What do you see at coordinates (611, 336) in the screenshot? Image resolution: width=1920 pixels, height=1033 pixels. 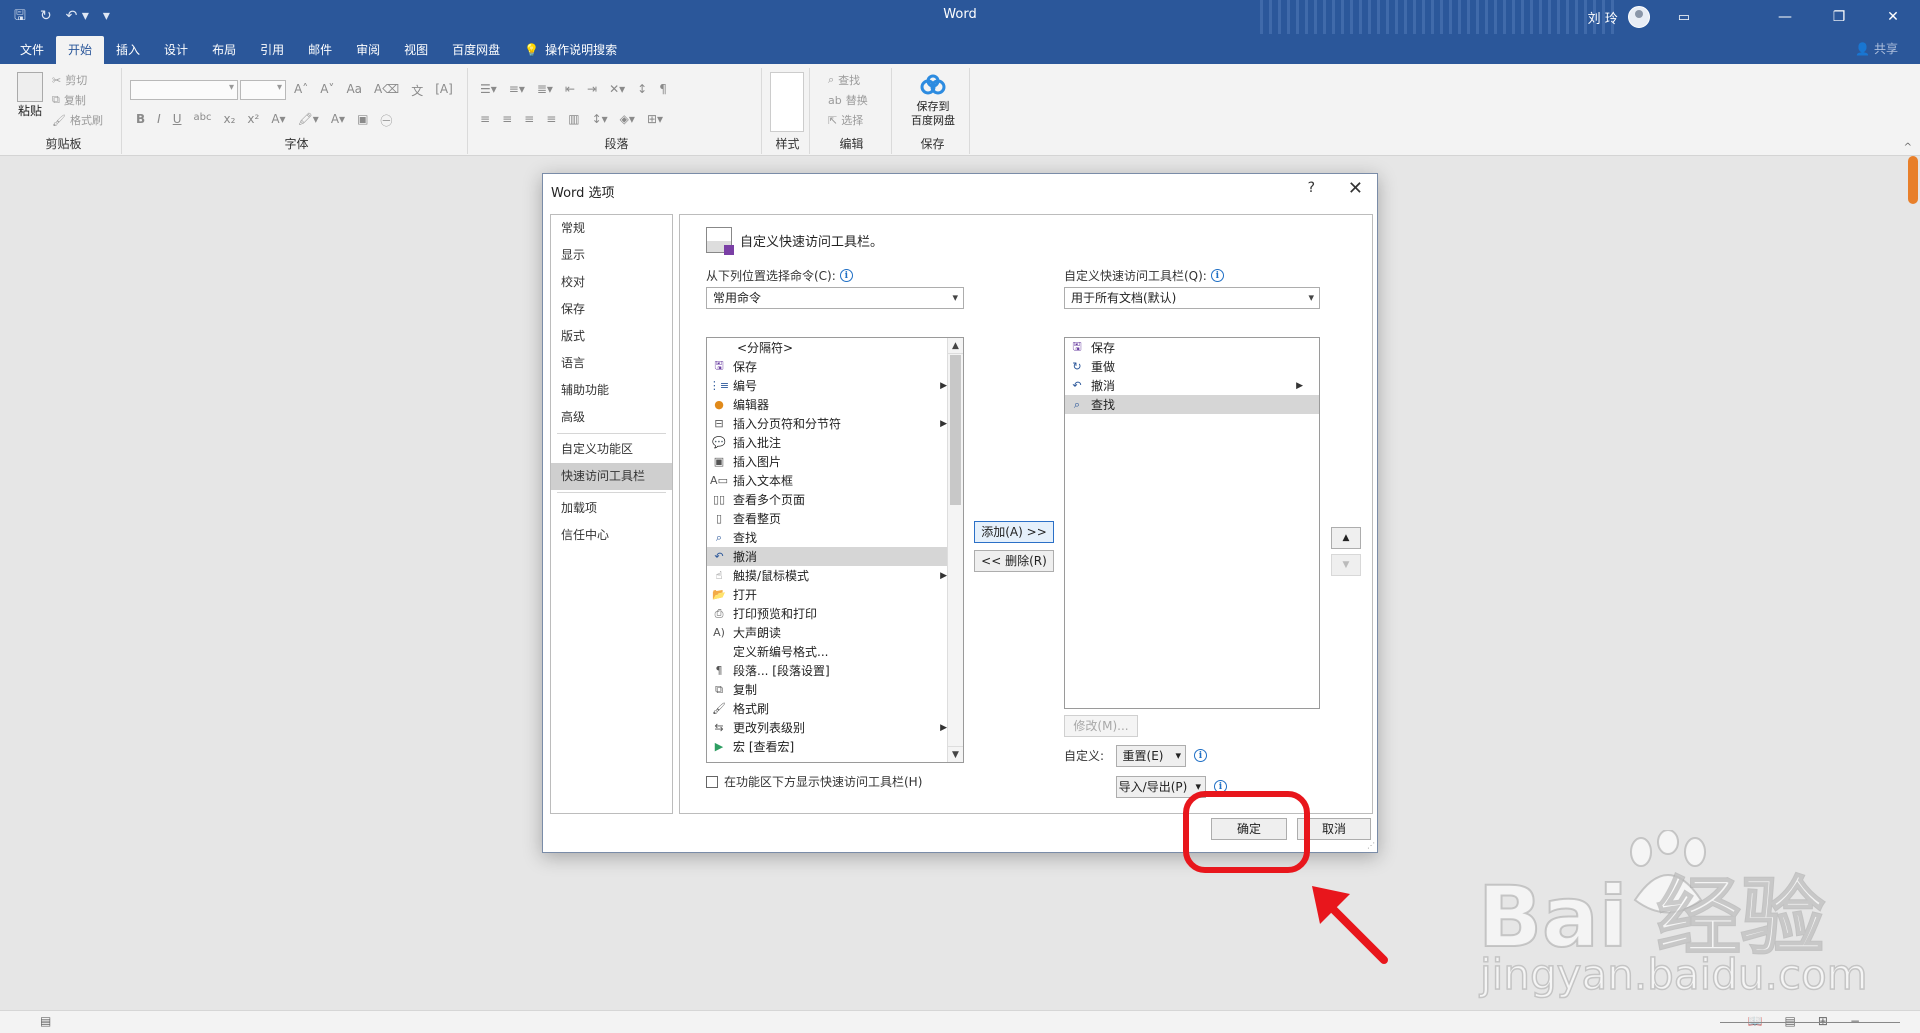 I see `nav-typography: 版式` at bounding box center [611, 336].